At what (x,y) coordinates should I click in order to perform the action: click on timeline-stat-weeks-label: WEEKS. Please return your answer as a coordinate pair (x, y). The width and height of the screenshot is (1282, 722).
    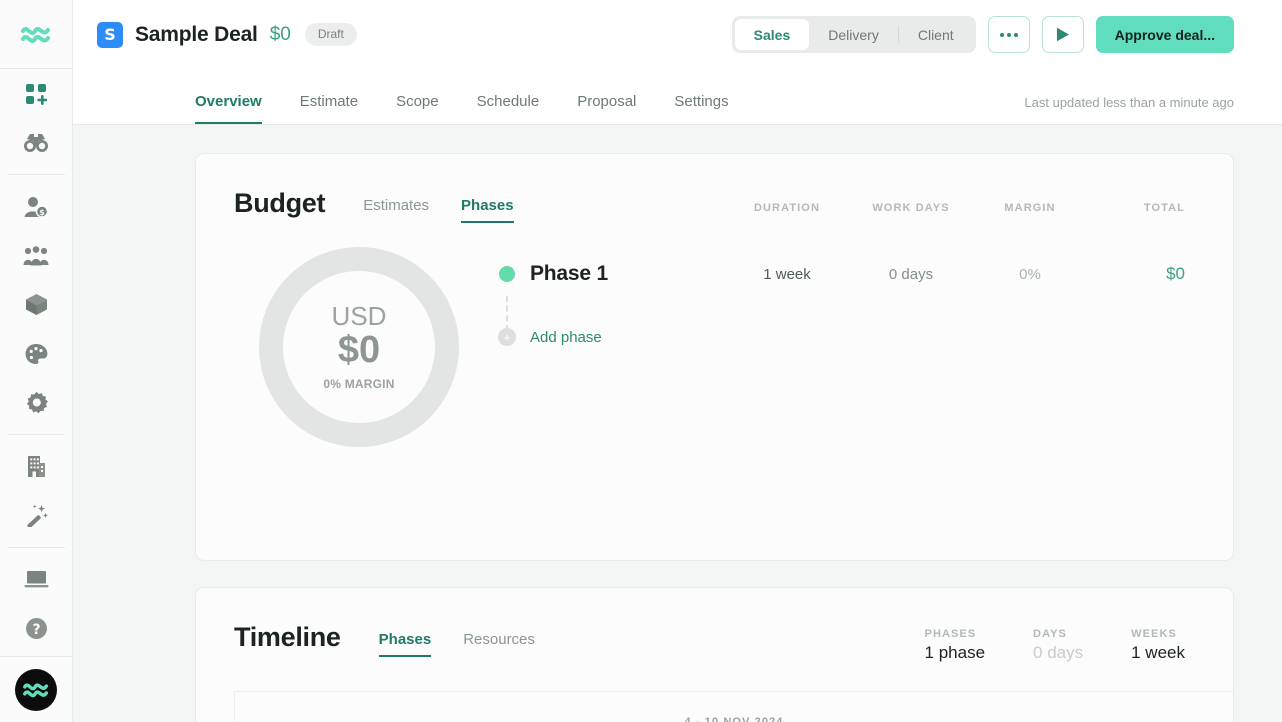
    Looking at the image, I should click on (1154, 634).